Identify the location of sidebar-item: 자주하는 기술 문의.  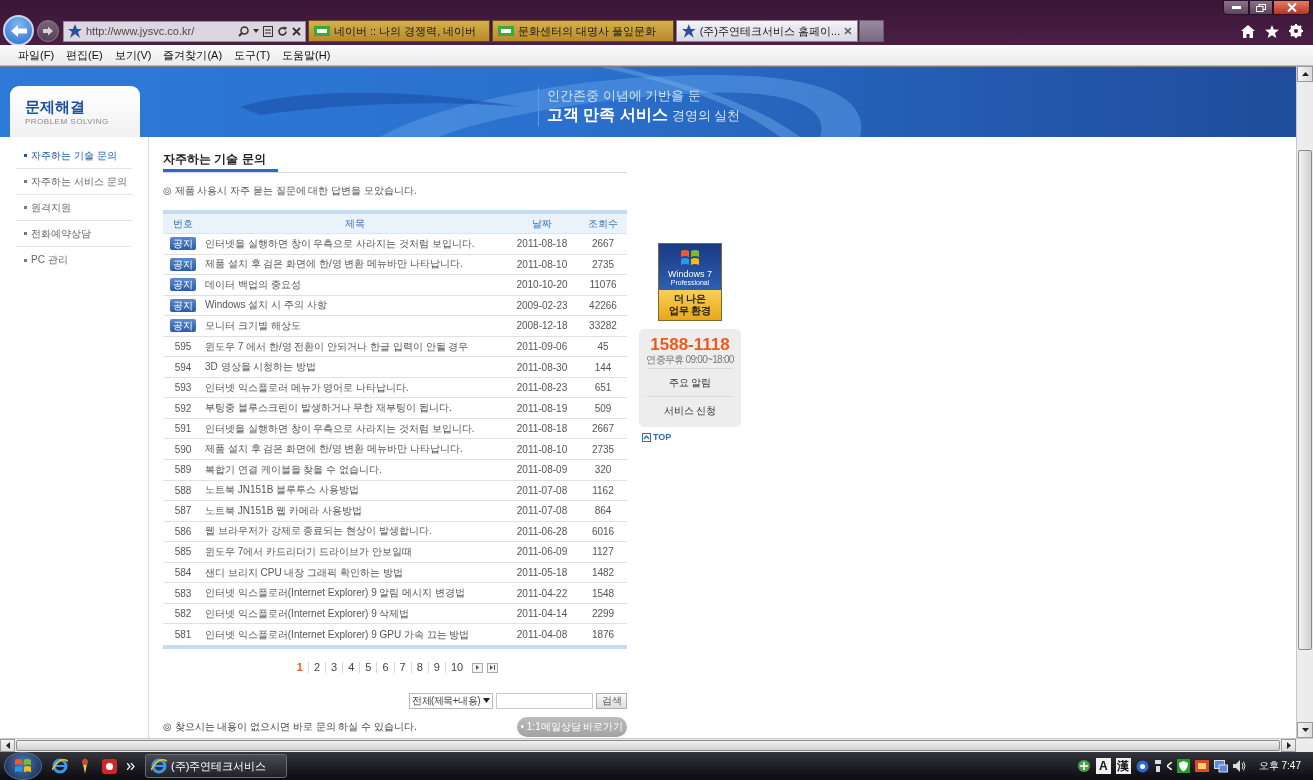
(74, 156).